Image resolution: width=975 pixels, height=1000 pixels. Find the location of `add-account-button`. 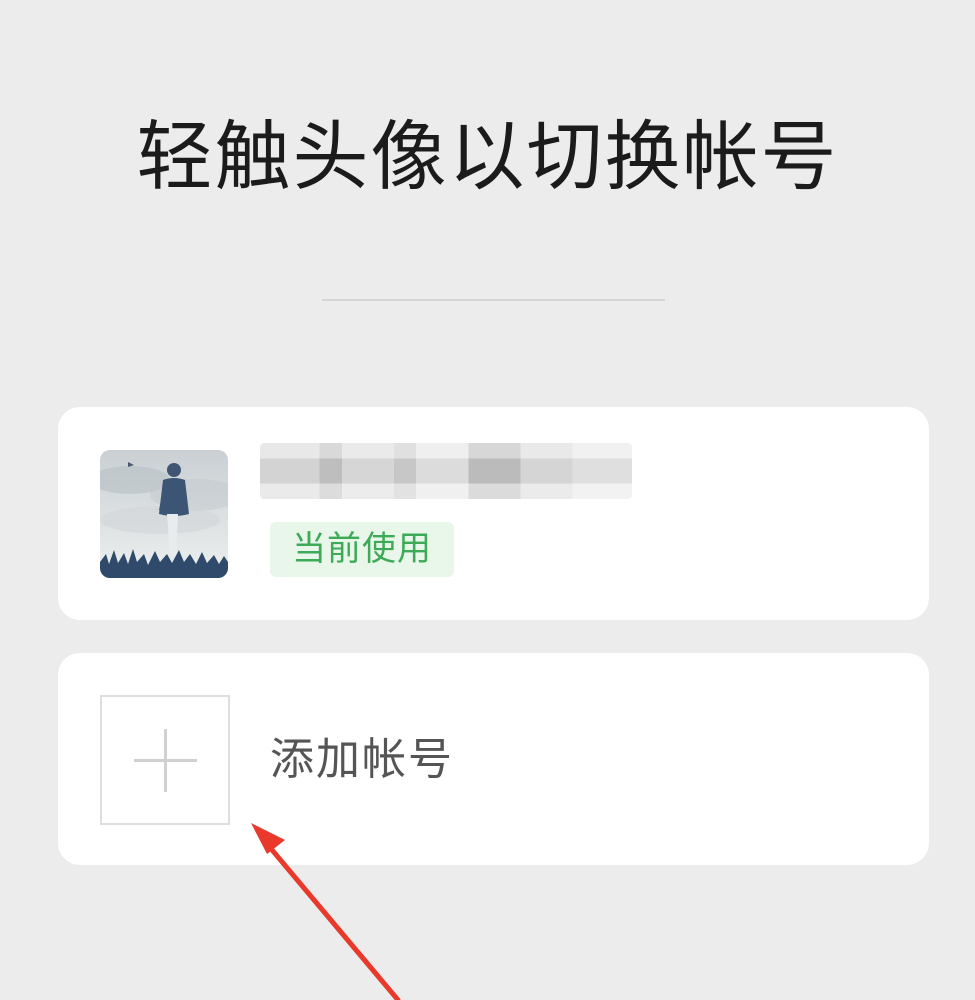

add-account-button is located at coordinates (165, 760).